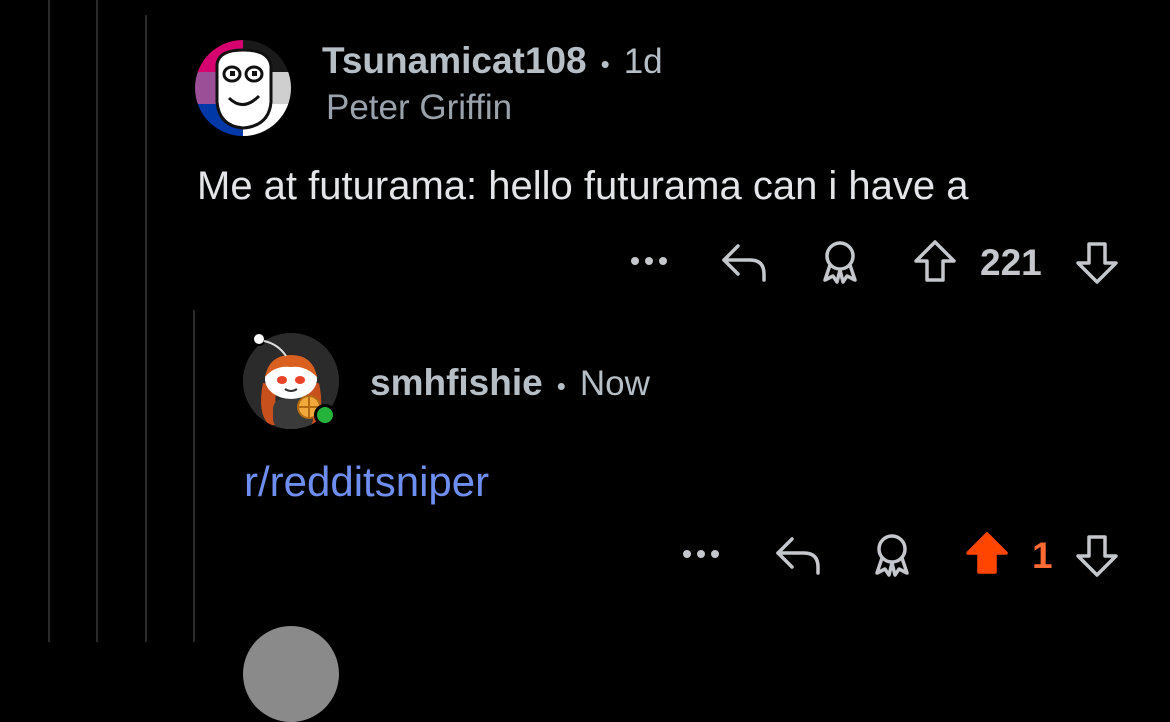 This screenshot has width=1170, height=722. Describe the element at coordinates (935, 261) in the screenshot. I see `upvote-arrow-icon` at that location.